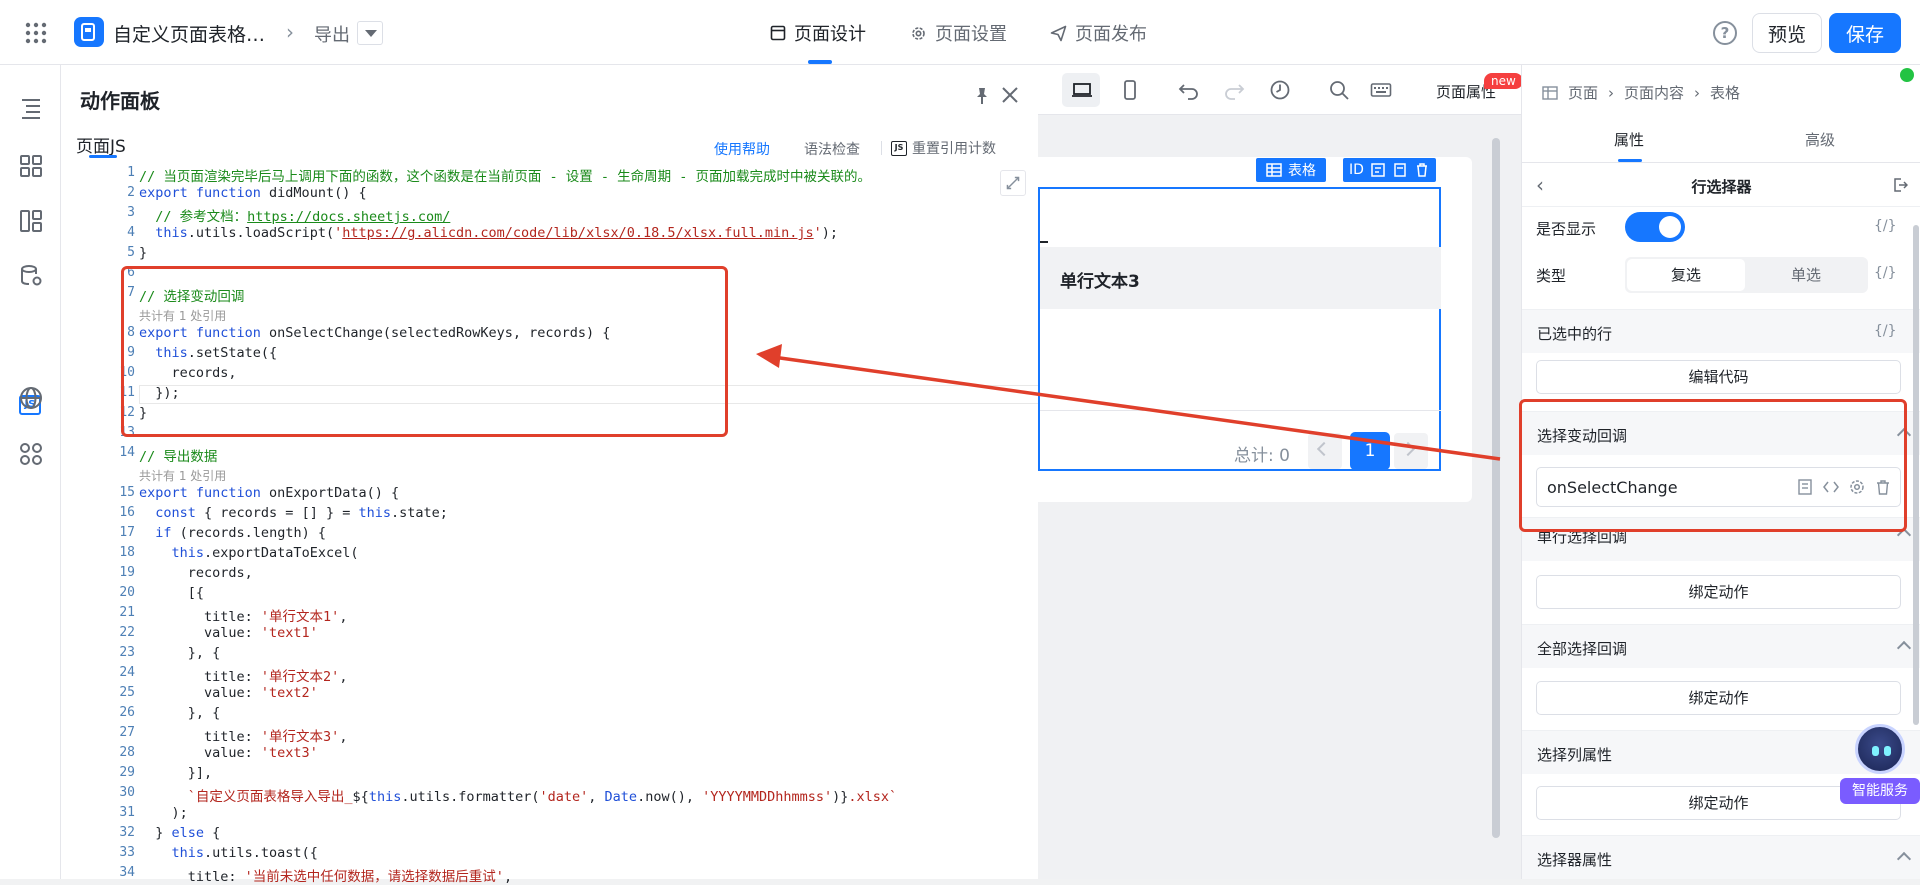  Describe the element at coordinates (120, 101) in the screenshot. I see `action-panel-title: 动作面板` at that location.